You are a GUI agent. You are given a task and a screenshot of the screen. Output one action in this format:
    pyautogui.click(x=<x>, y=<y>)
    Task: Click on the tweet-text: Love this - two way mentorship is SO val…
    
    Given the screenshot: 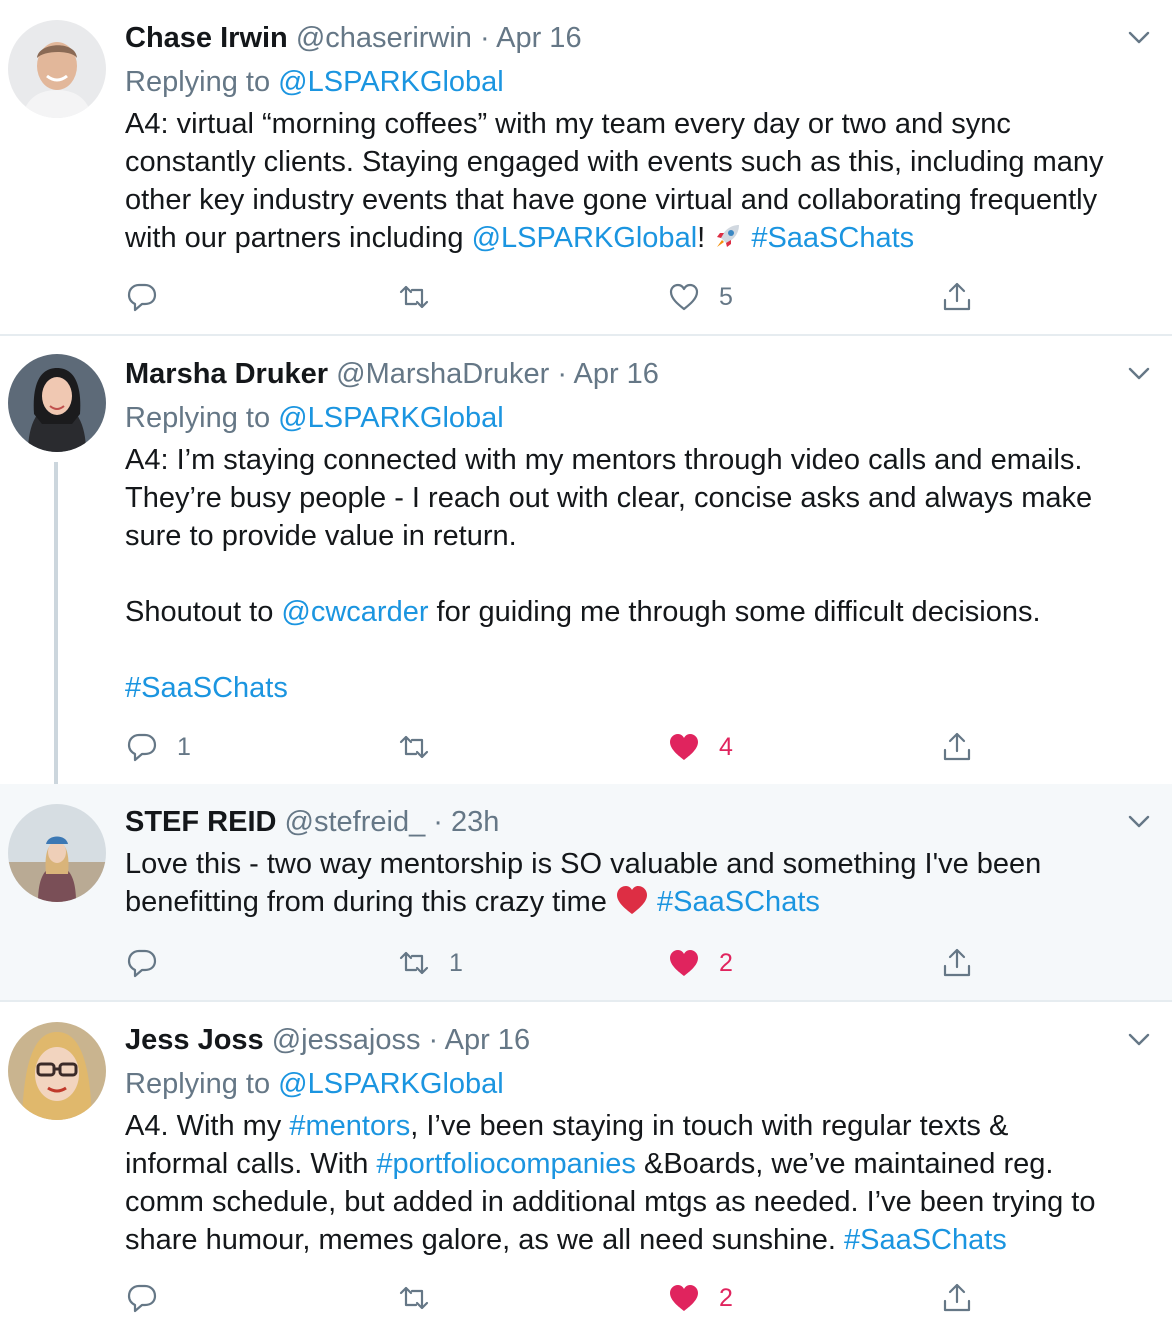 What is the action you would take?
    pyautogui.click(x=618, y=885)
    